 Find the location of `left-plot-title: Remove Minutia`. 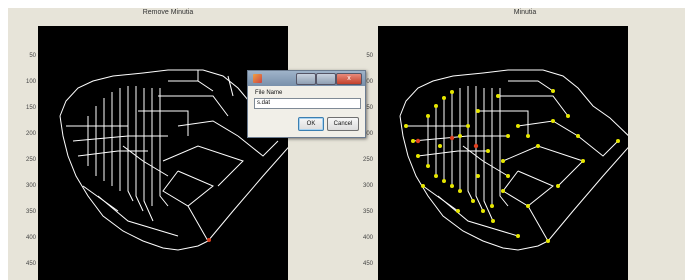

left-plot-title: Remove Minutia is located at coordinates (168, 12).